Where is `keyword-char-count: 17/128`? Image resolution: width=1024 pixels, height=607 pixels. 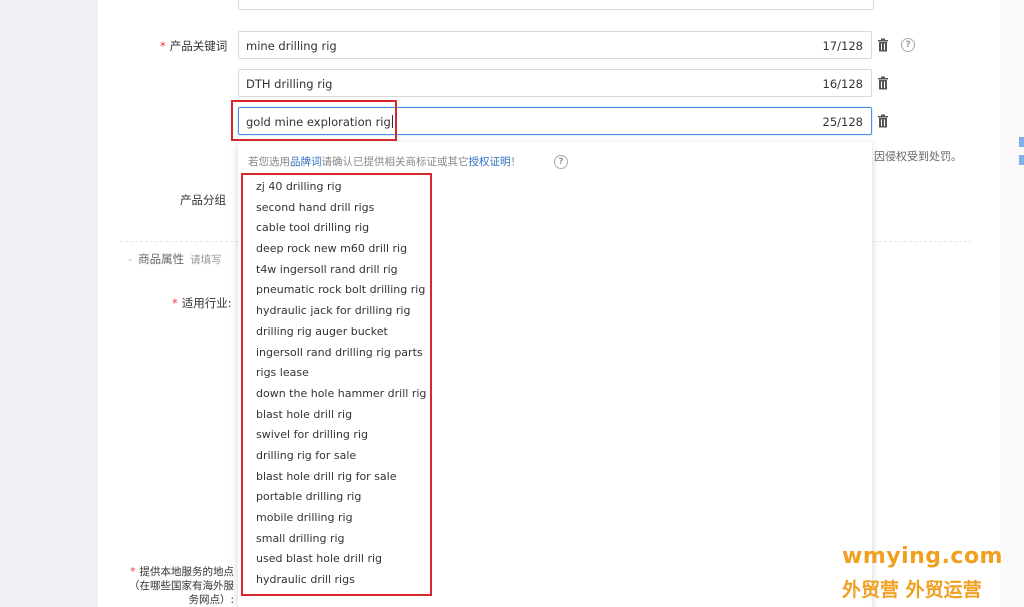 keyword-char-count: 17/128 is located at coordinates (842, 46).